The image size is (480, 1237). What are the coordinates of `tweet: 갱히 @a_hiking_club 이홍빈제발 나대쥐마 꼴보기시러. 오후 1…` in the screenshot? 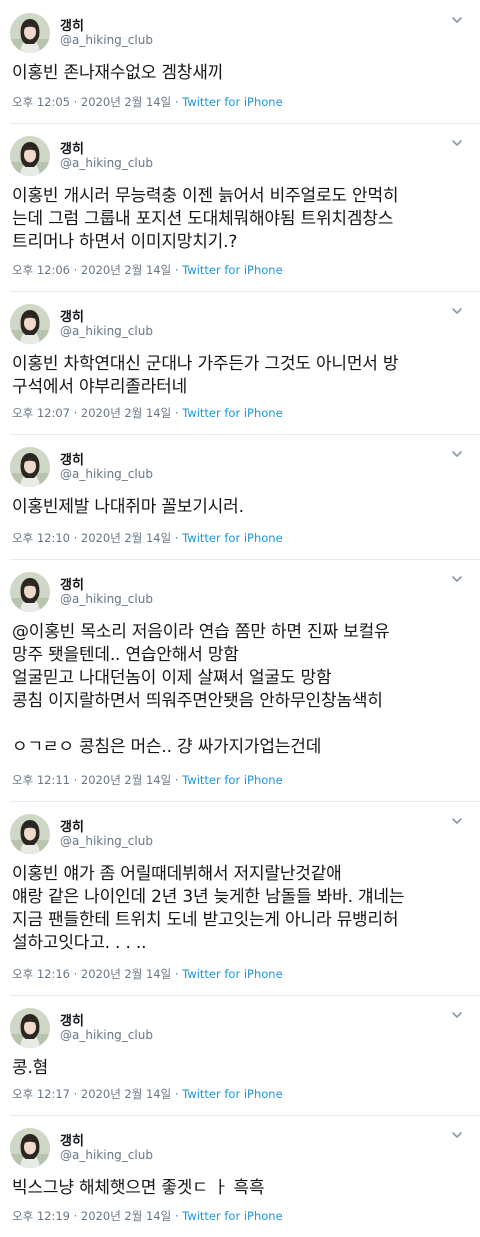 It's located at (240, 496).